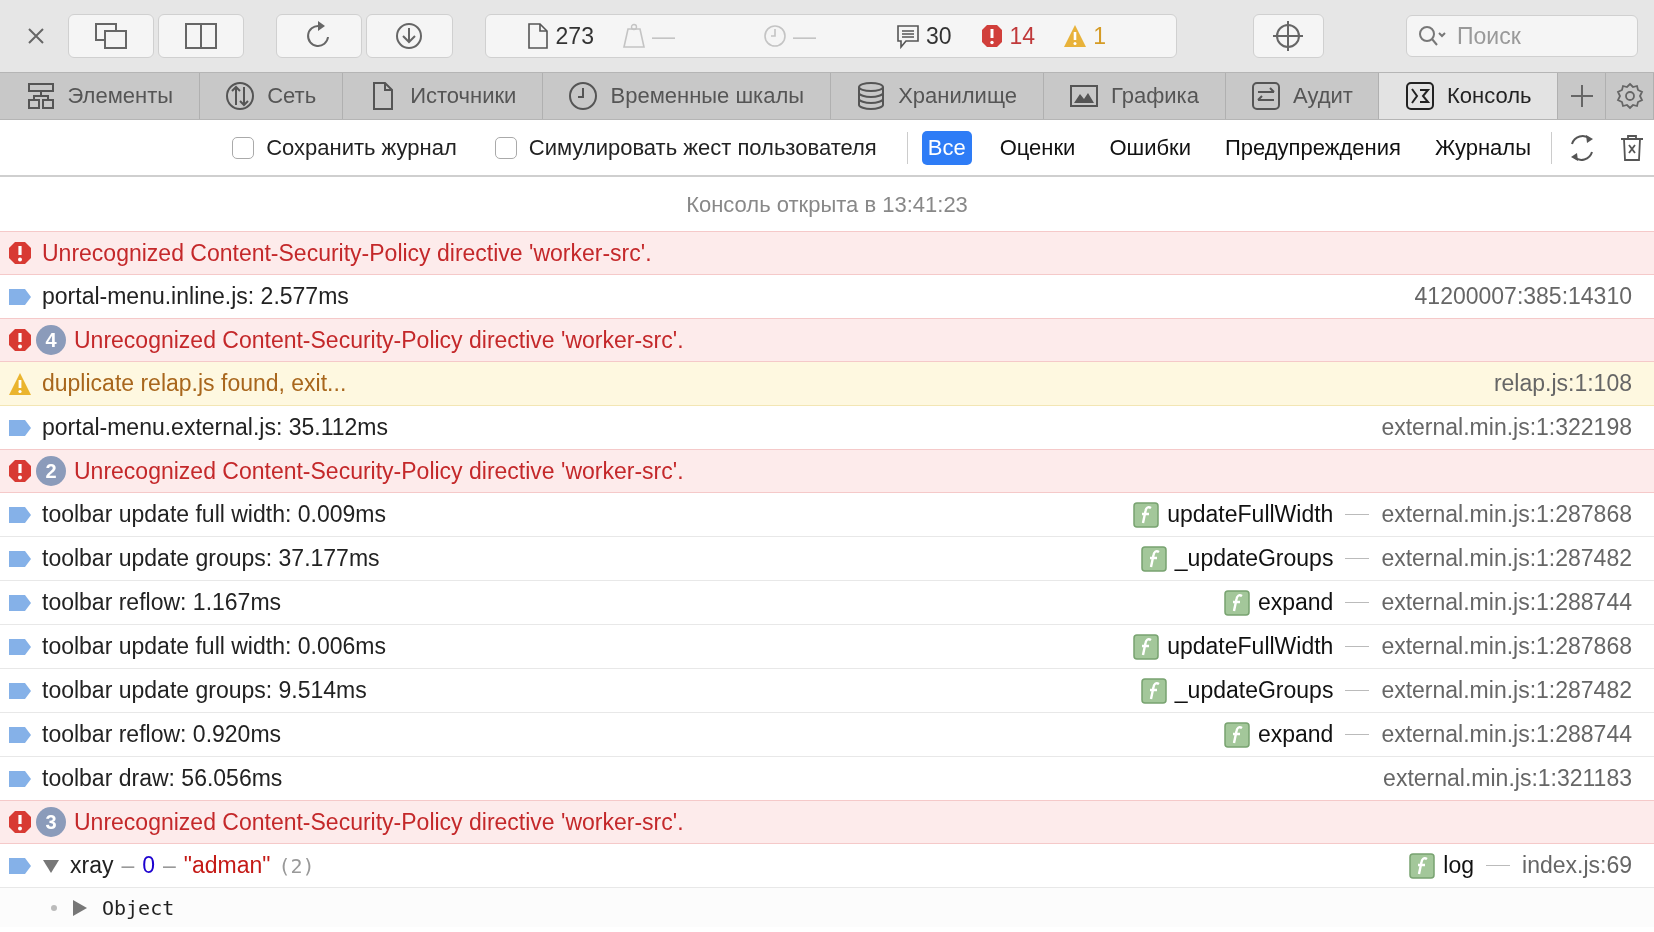 This screenshot has height=932, width=1654. I want to click on source-link: external.min.js:1:321183, so click(1507, 778).